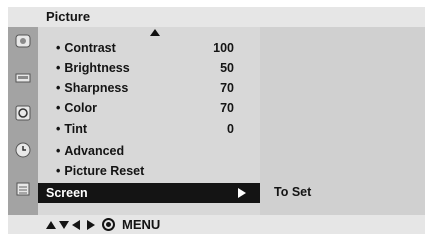 This screenshot has width=432, height=241. What do you see at coordinates (149, 193) in the screenshot?
I see `menu-item-screen-selected: Screen` at bounding box center [149, 193].